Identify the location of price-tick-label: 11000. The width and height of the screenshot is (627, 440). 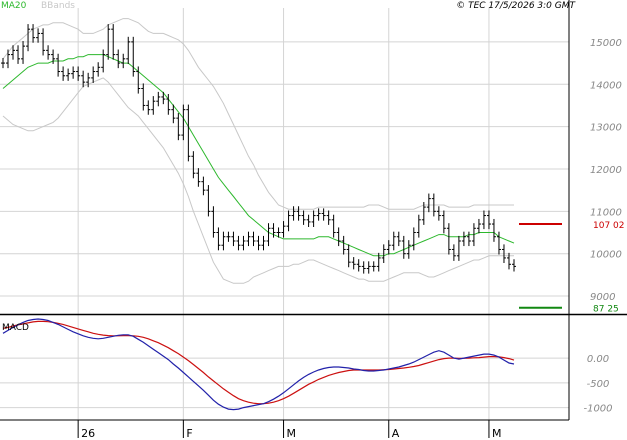
(606, 212).